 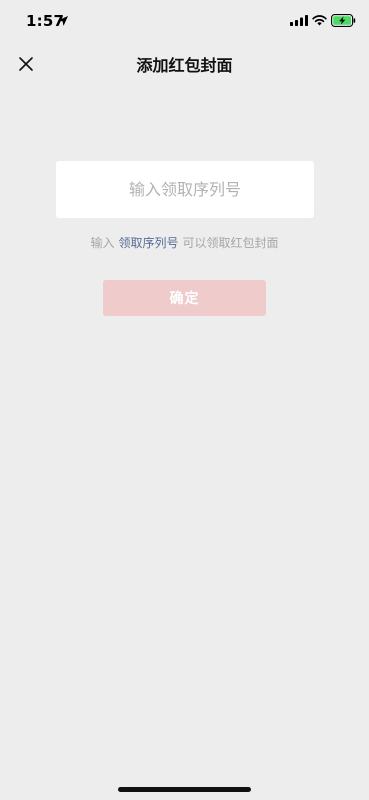 I want to click on serial-number-input, so click(x=185, y=189).